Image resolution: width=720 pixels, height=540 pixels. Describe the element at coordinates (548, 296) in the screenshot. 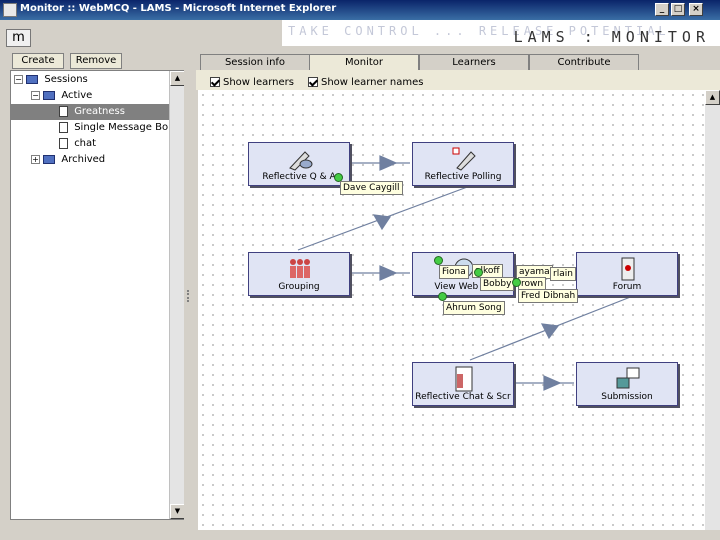

I see `learner-name-label: Fred Dibnah` at that location.